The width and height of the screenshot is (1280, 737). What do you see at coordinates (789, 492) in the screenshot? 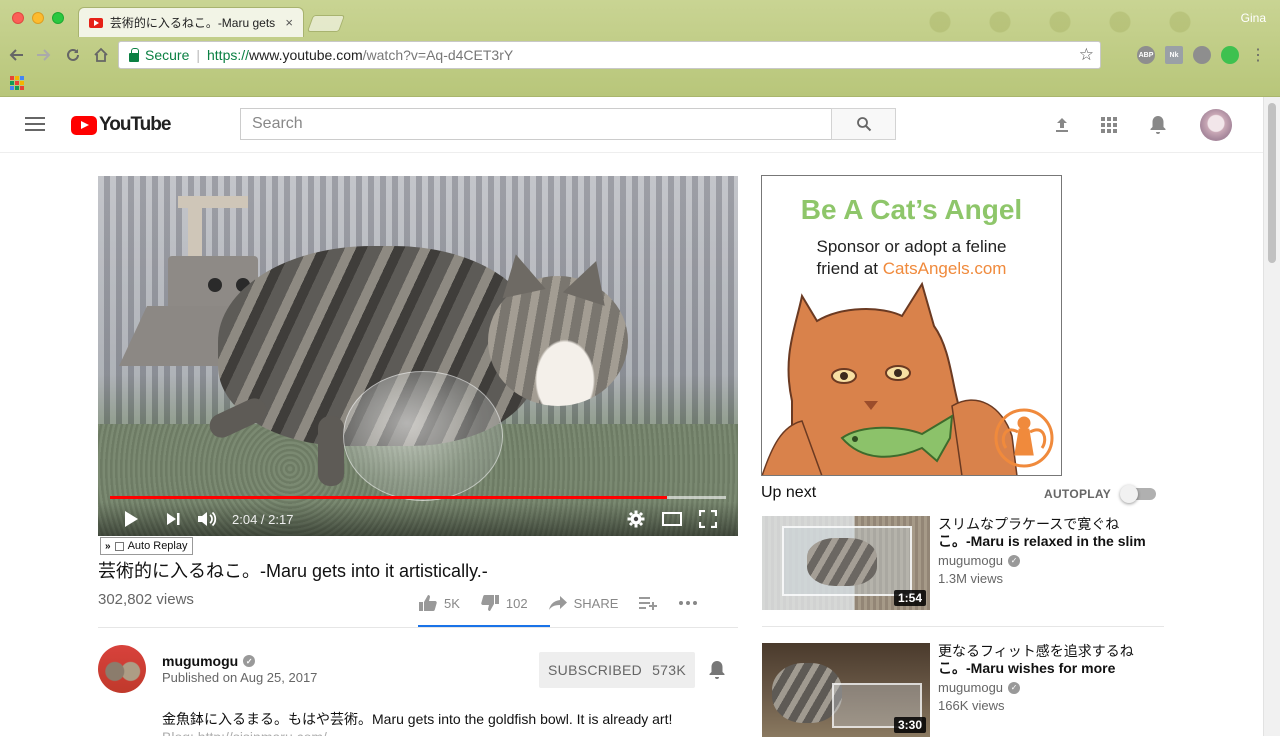
I see `up-next-heading: Up next` at bounding box center [789, 492].